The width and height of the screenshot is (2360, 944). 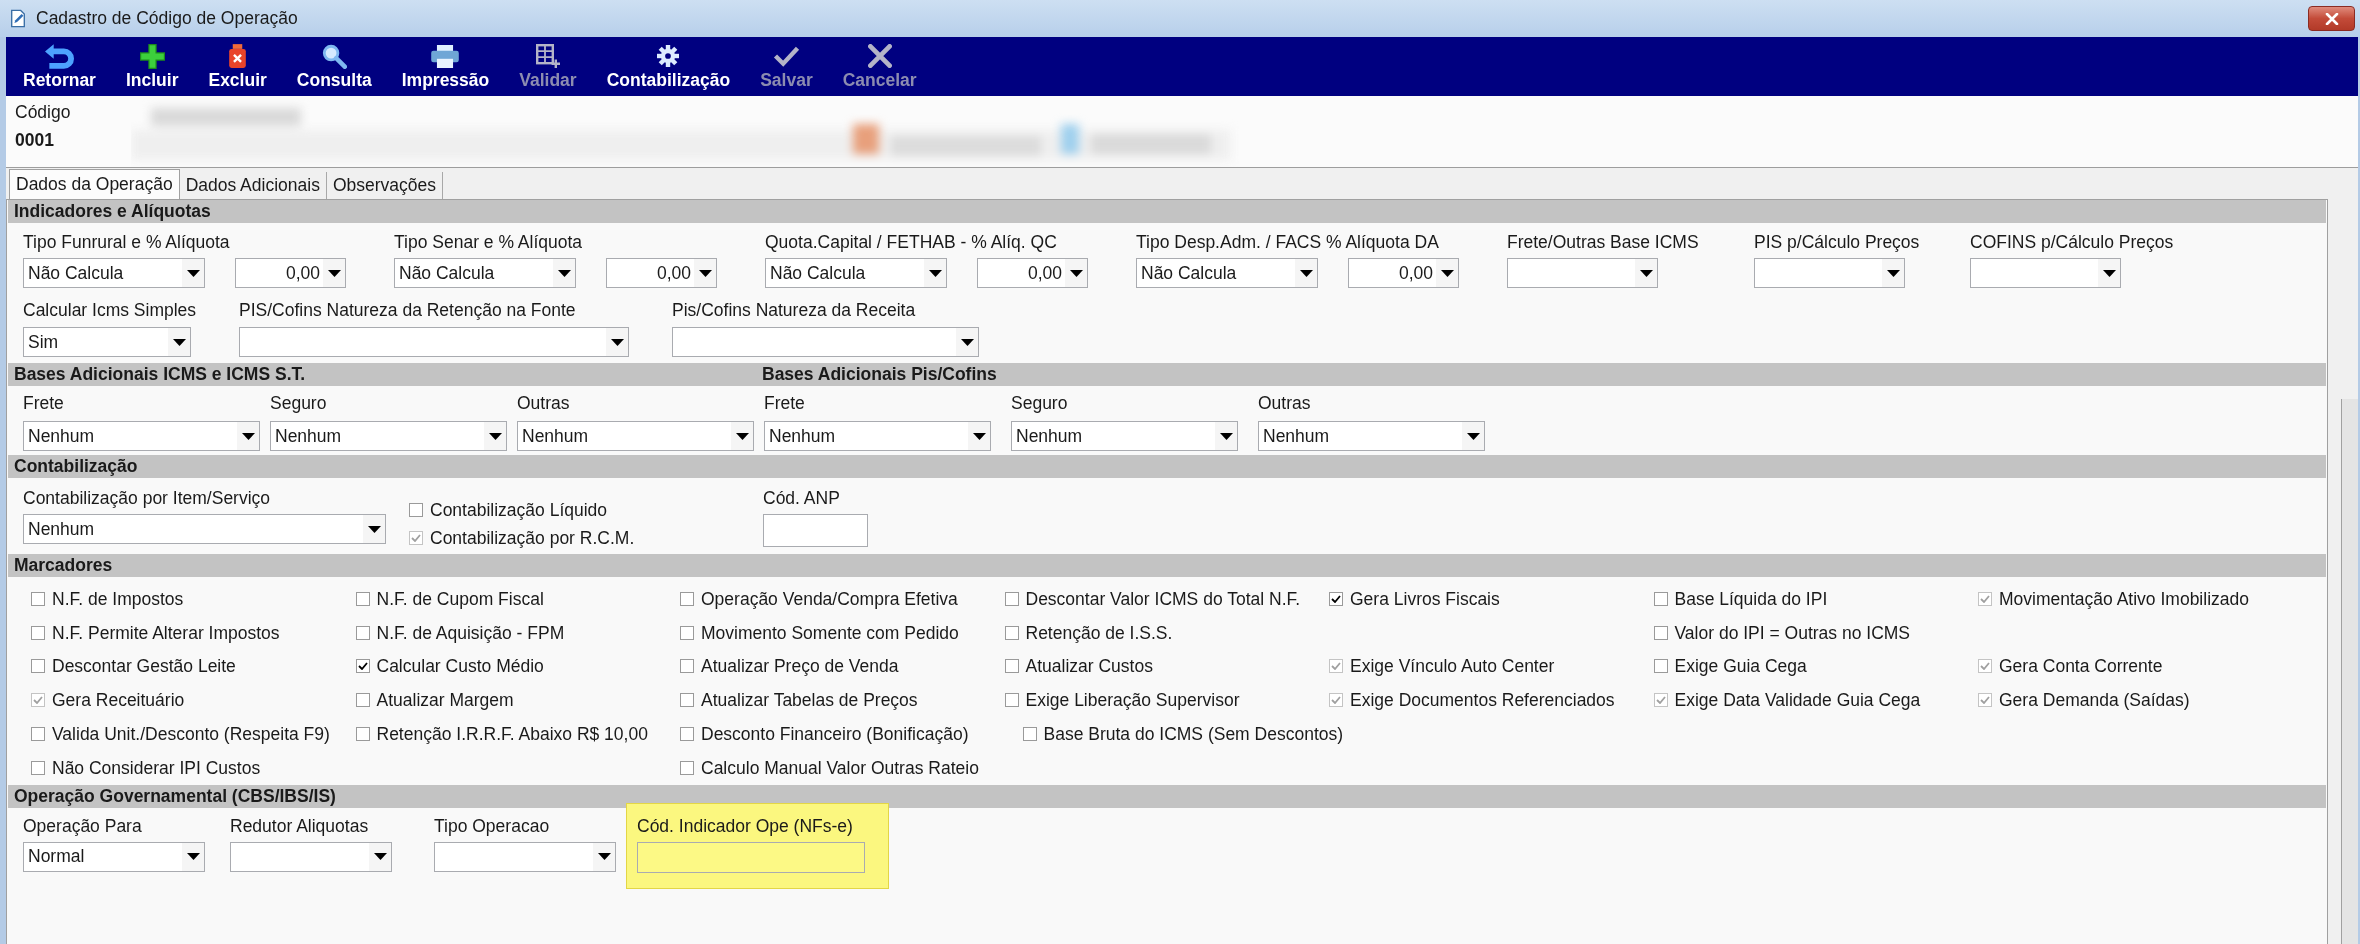 What do you see at coordinates (668, 56) in the screenshot?
I see `gear-icon` at bounding box center [668, 56].